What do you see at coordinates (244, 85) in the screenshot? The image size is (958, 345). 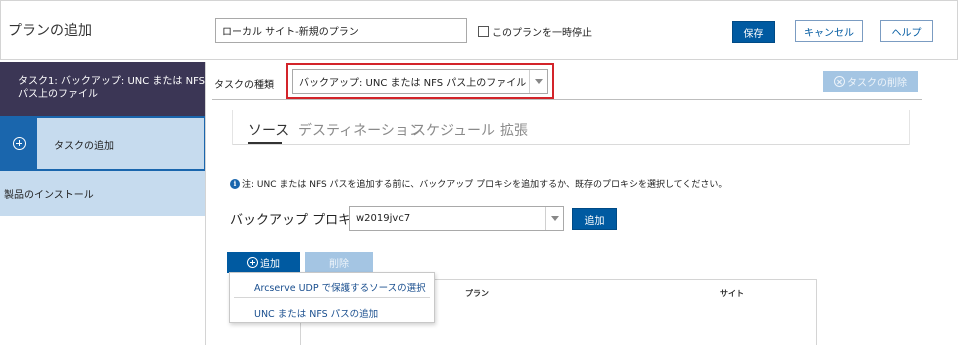 I see `task-type-label: タスクの種類` at bounding box center [244, 85].